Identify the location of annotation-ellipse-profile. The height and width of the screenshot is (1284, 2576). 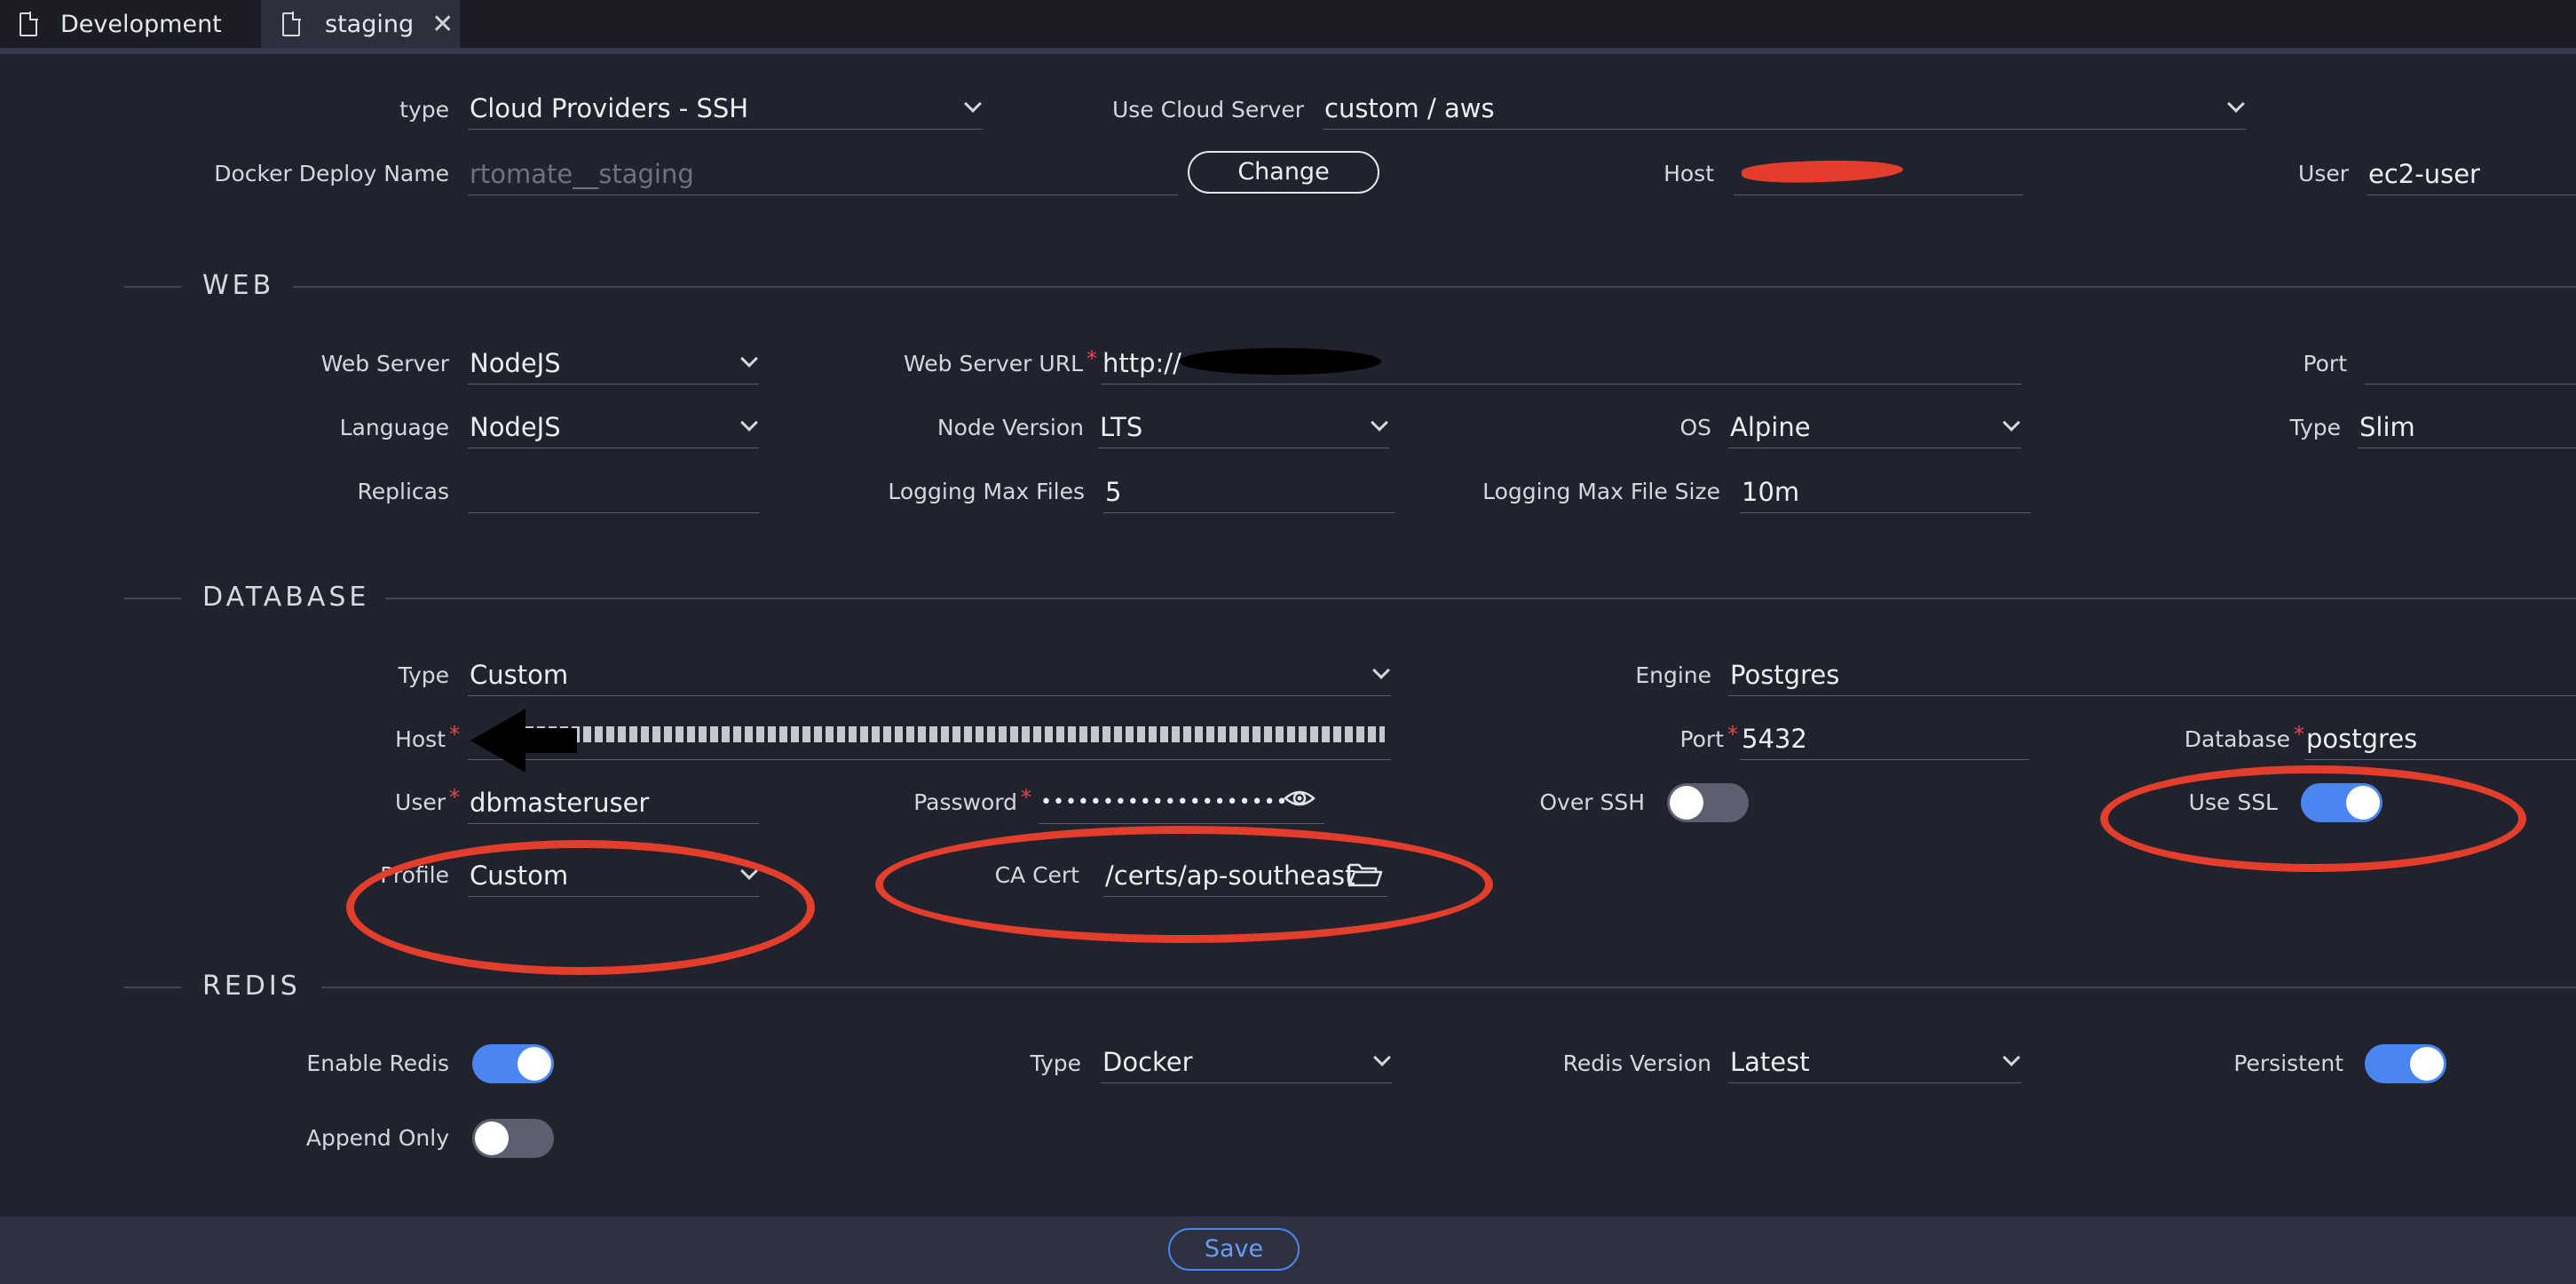
(580, 907).